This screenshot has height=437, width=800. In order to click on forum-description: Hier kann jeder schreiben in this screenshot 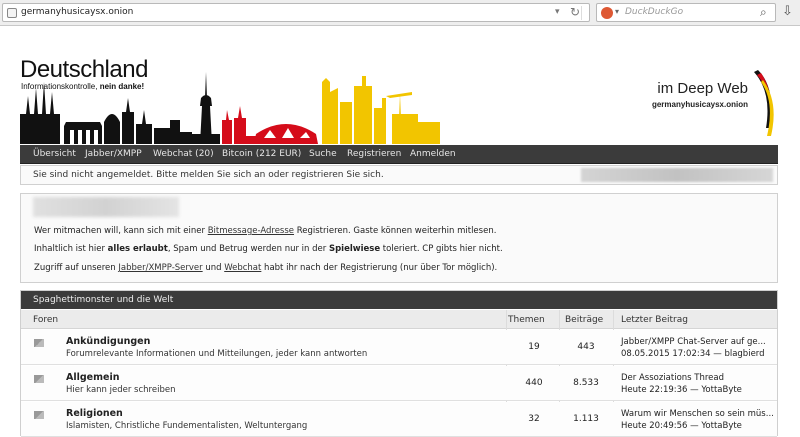, I will do `click(121, 390)`.